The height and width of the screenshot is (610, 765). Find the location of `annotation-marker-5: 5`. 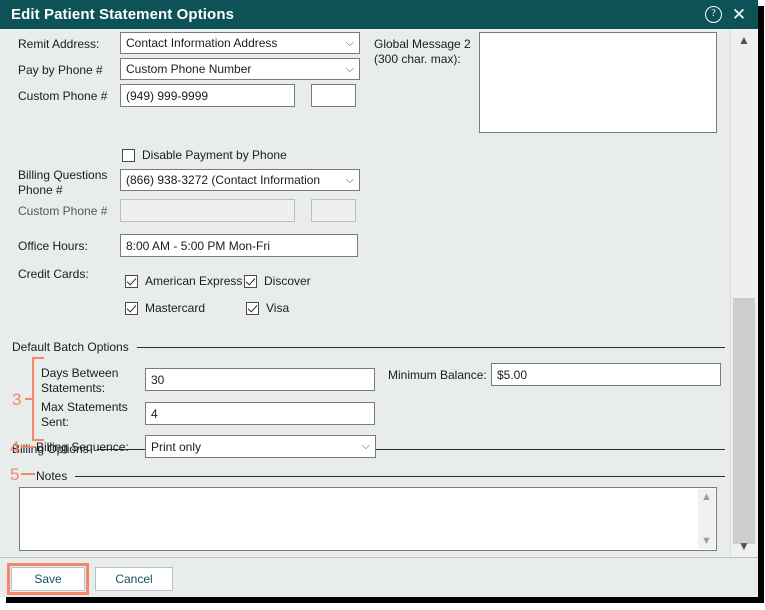

annotation-marker-5: 5 is located at coordinates (15, 474).